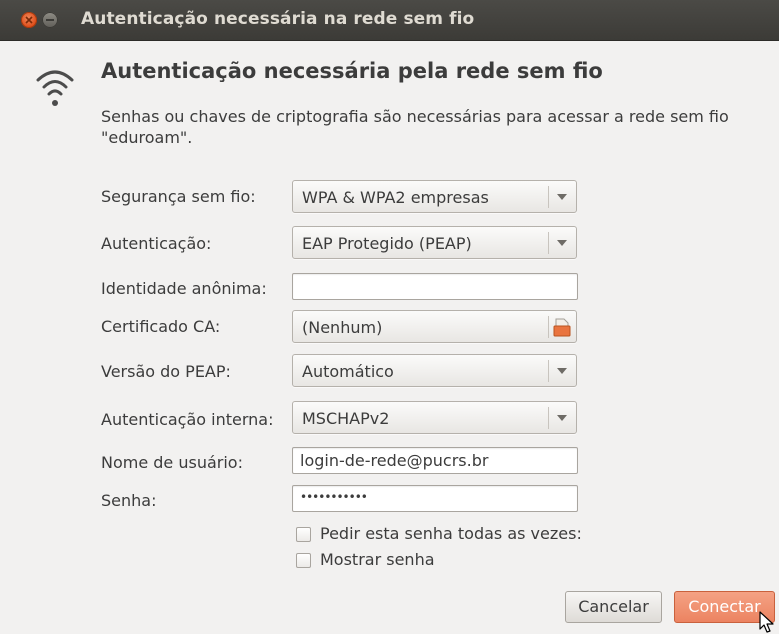  I want to click on inner-authentication-label: Autenticação interna:, so click(187, 419).